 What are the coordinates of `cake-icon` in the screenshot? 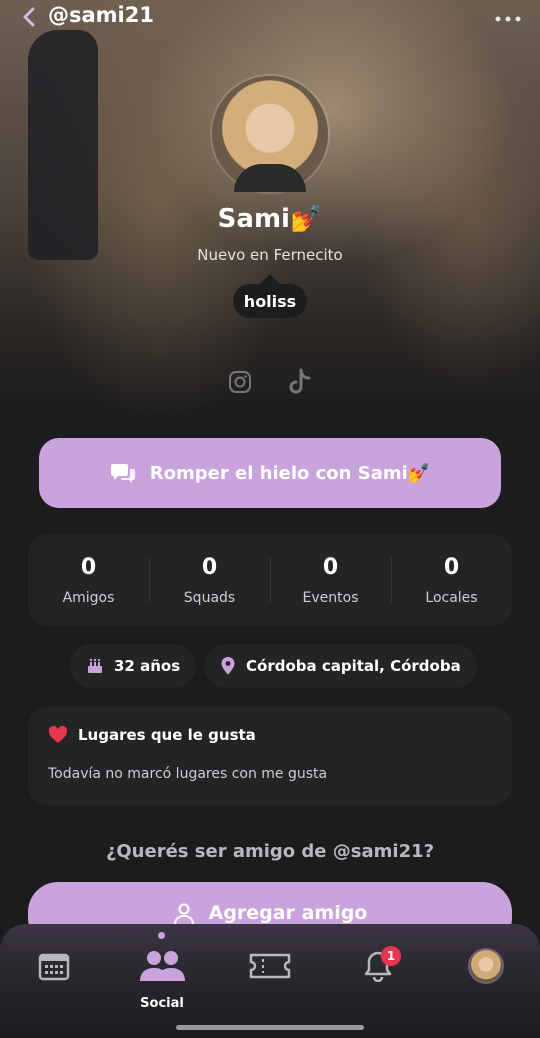 It's located at (95, 665).